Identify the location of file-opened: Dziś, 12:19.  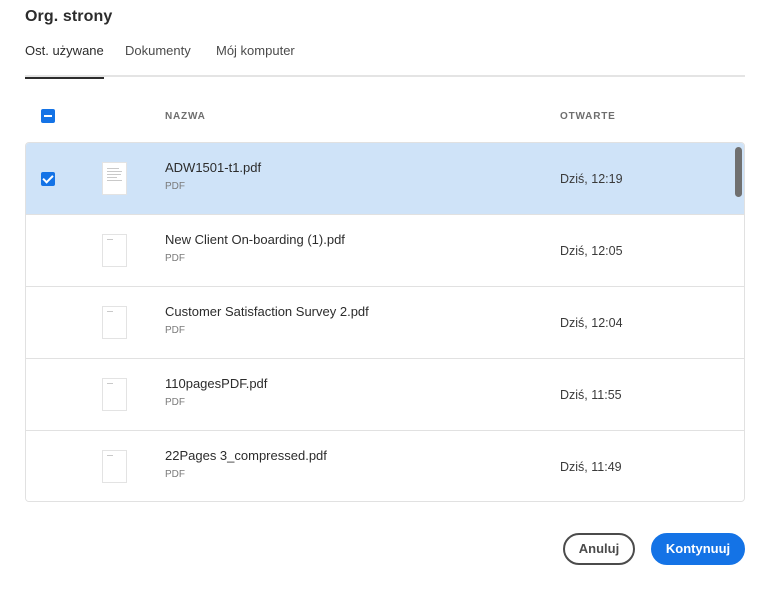
(591, 179).